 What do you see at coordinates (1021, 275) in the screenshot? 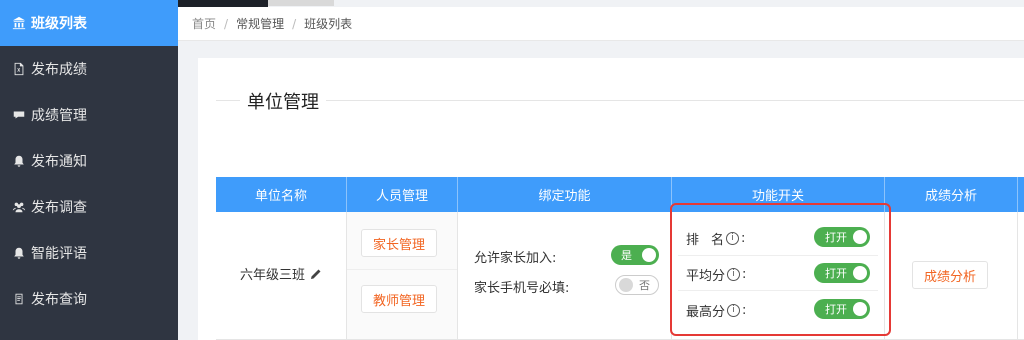
I see `cell-extra` at bounding box center [1021, 275].